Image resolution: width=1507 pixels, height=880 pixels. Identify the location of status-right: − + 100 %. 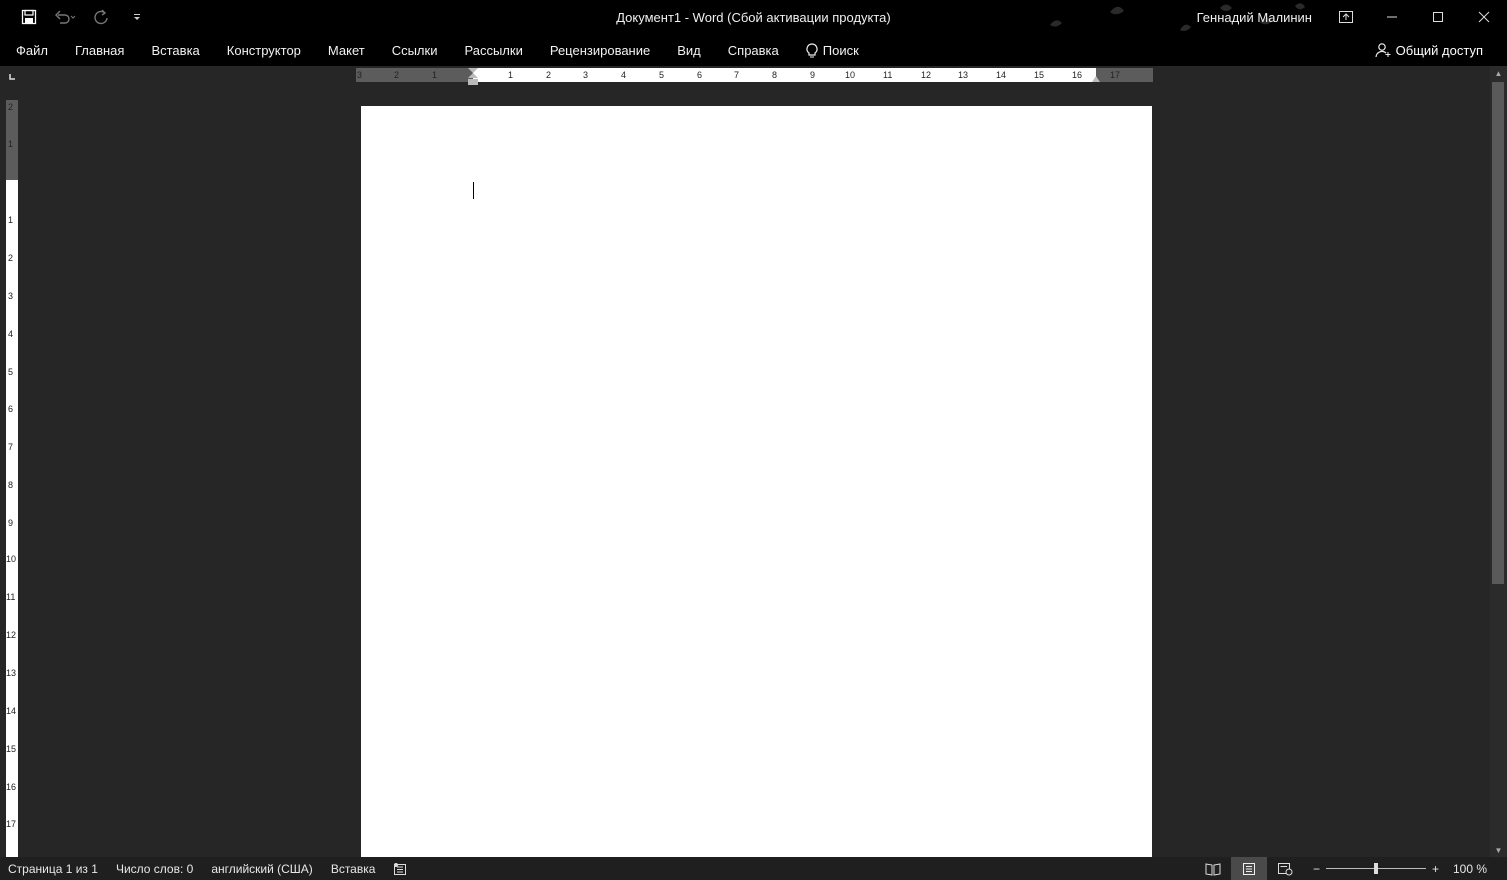
(1341, 868).